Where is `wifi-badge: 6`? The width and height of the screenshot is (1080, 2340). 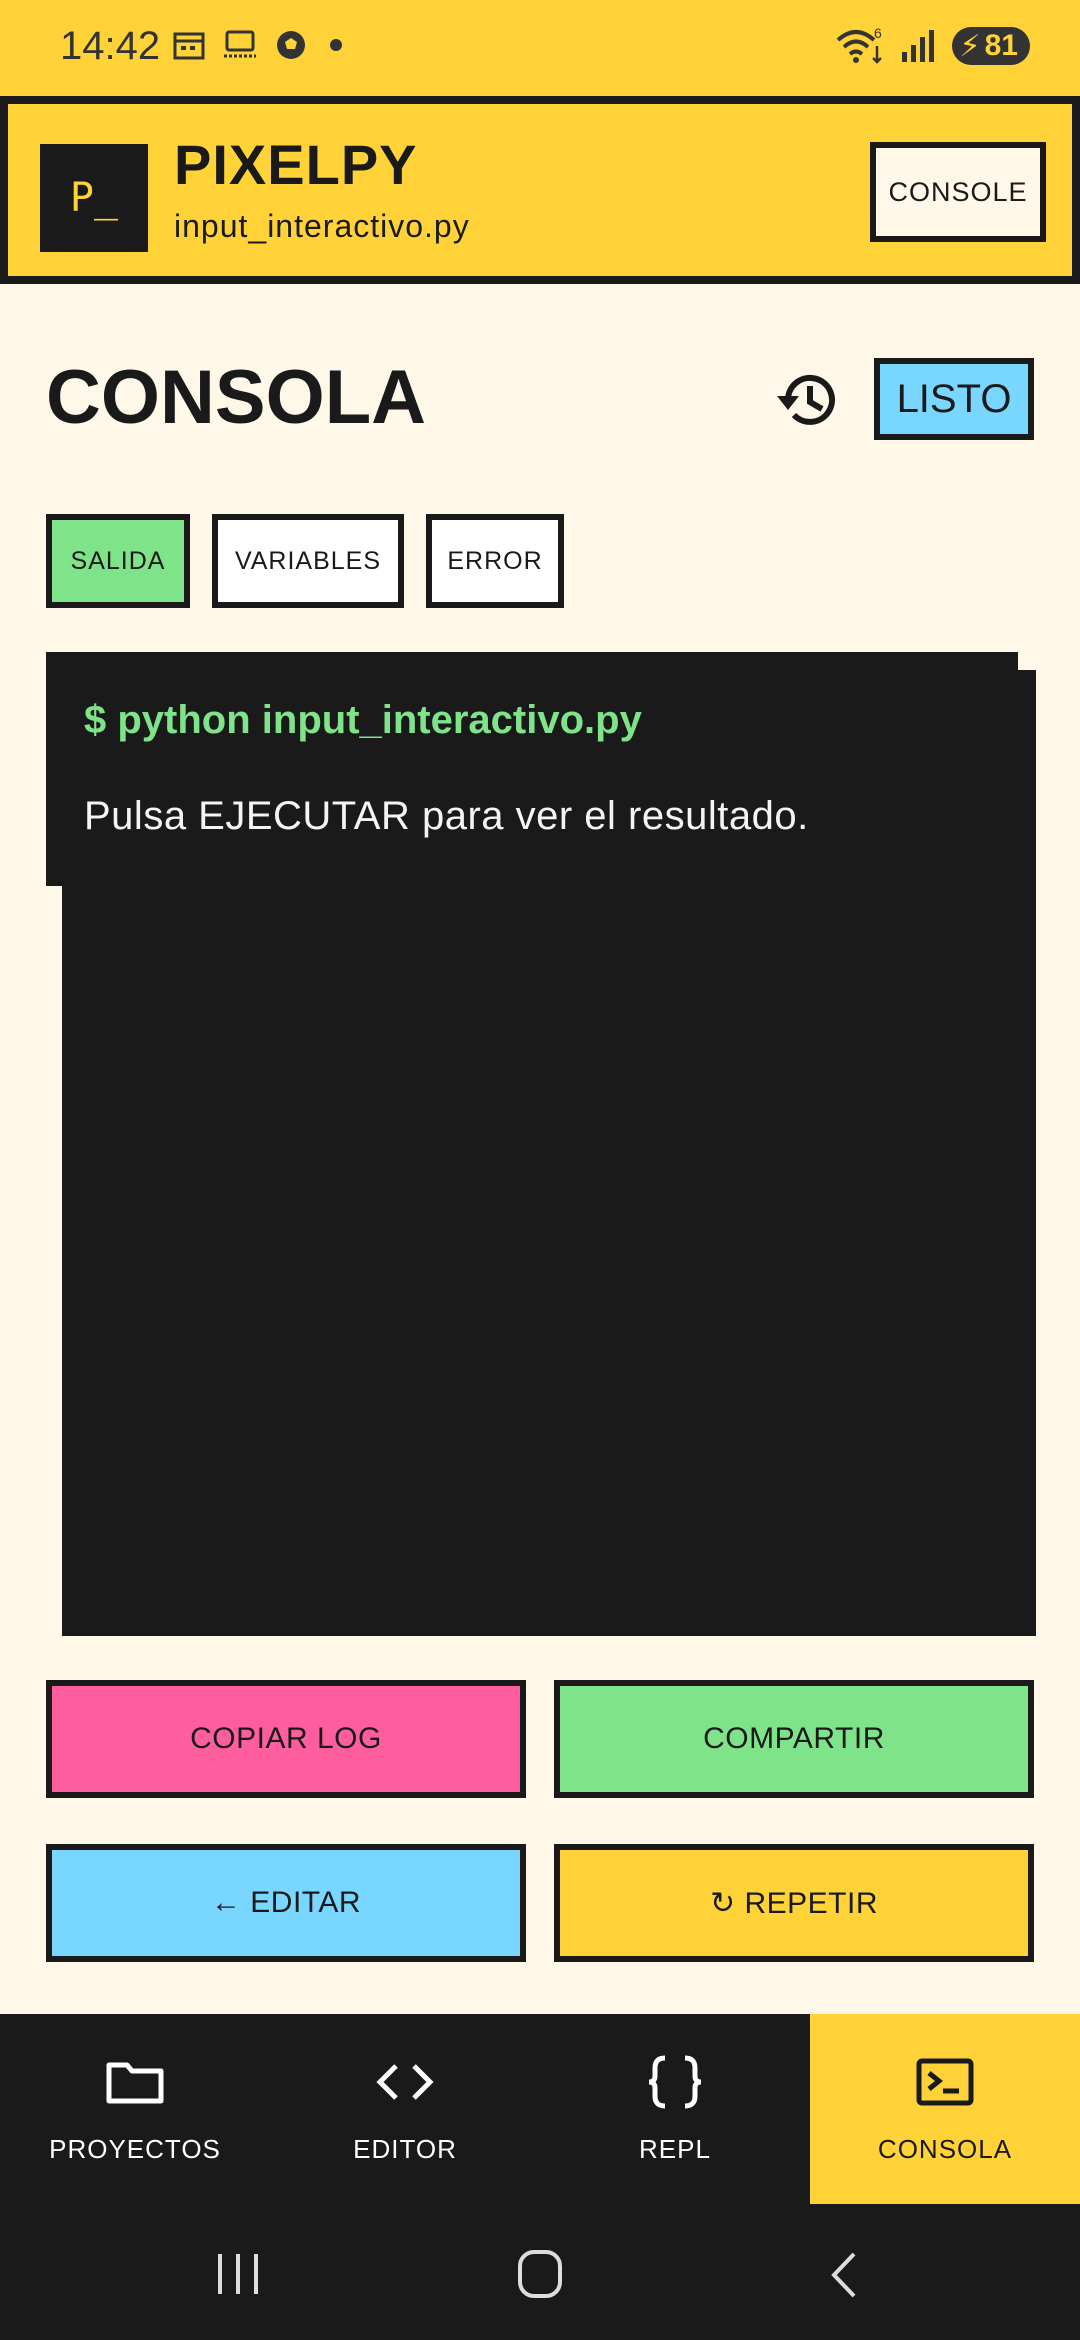 wifi-badge: 6 is located at coordinates (878, 33).